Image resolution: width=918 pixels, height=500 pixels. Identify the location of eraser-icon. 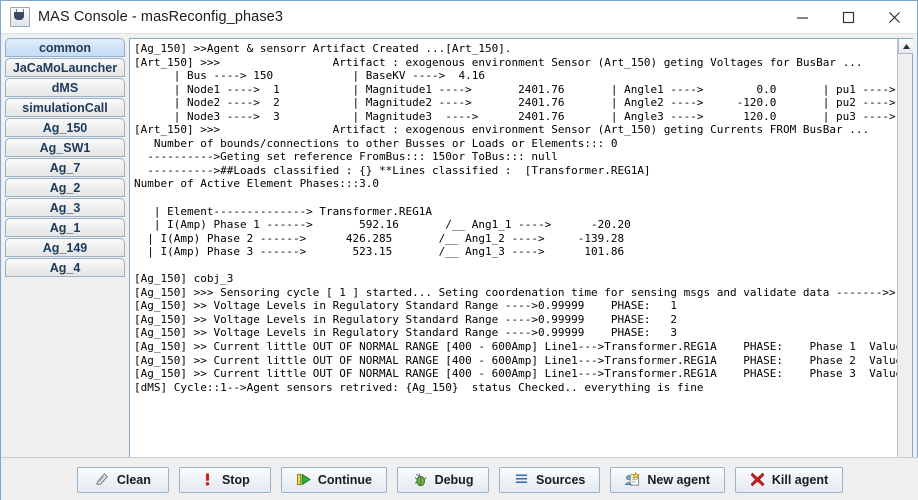
(102, 479).